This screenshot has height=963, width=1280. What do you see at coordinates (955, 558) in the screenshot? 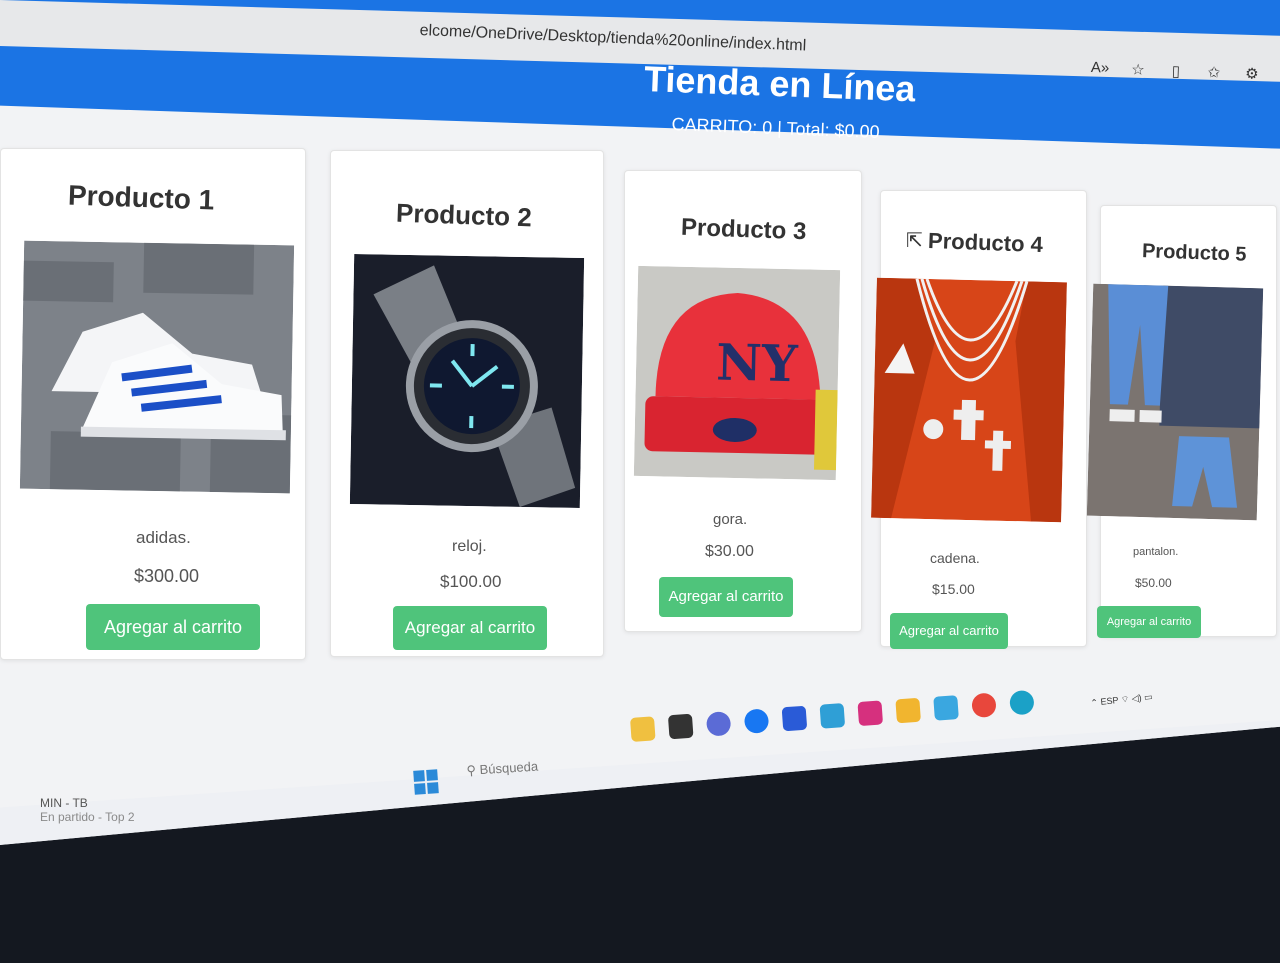
I see `product-description: cadena.` at bounding box center [955, 558].